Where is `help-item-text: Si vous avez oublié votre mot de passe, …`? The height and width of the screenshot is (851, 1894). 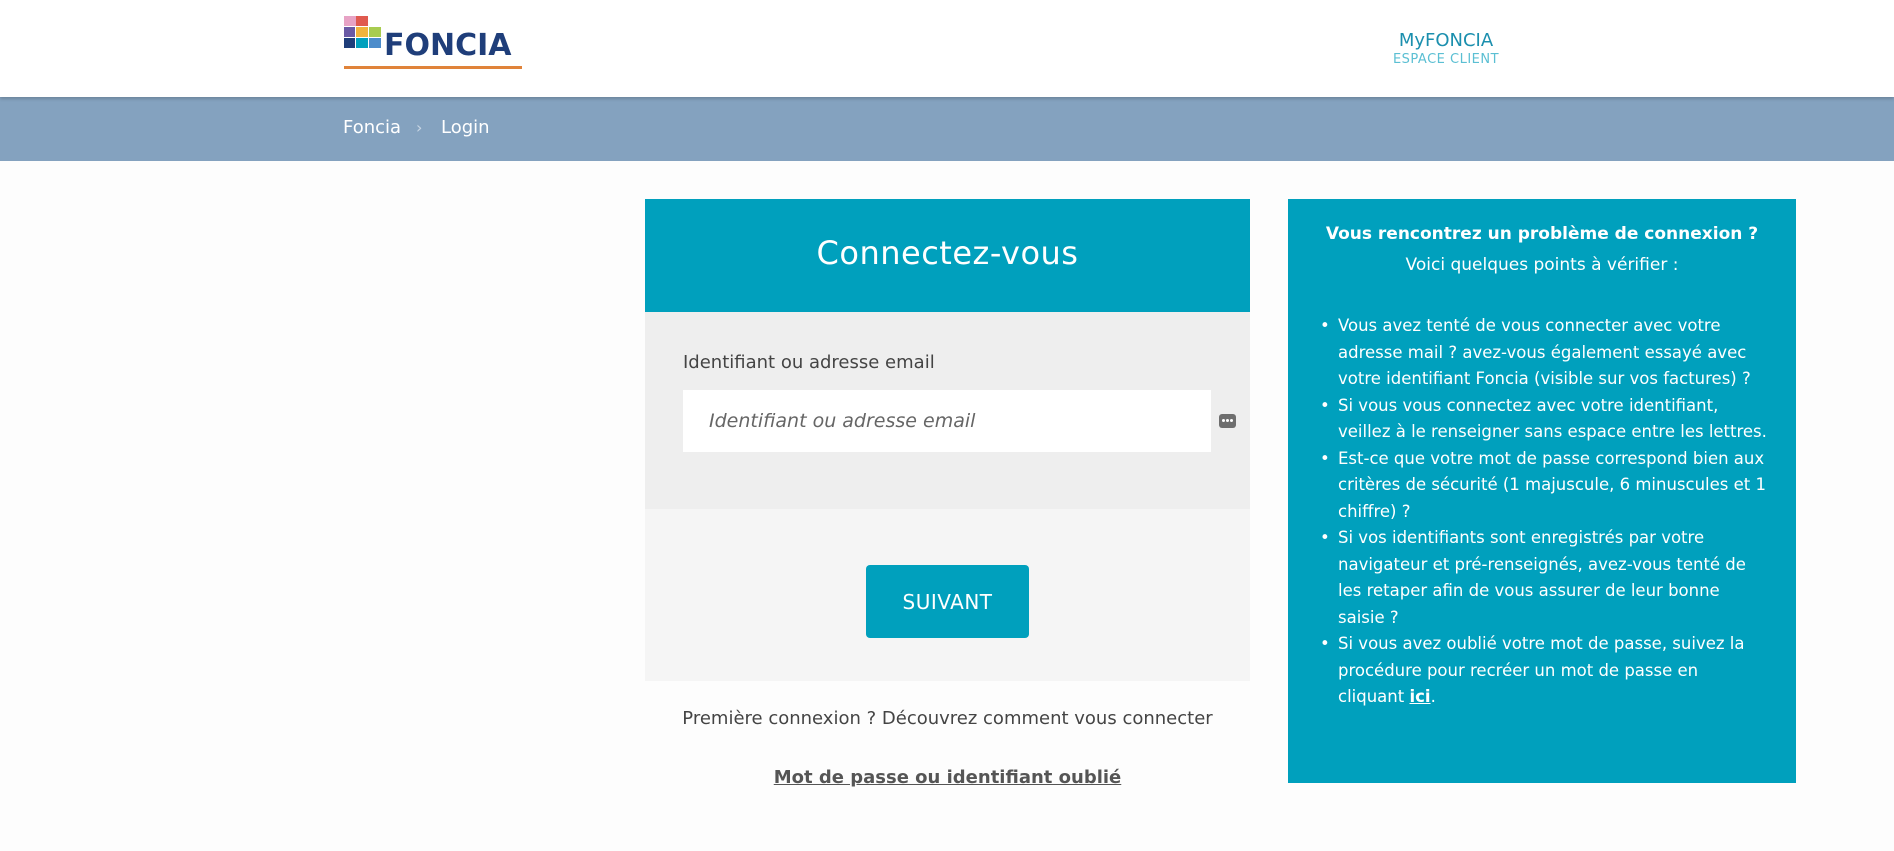 help-item-text: Si vous avez oublié votre mot de passe, … is located at coordinates (1541, 670).